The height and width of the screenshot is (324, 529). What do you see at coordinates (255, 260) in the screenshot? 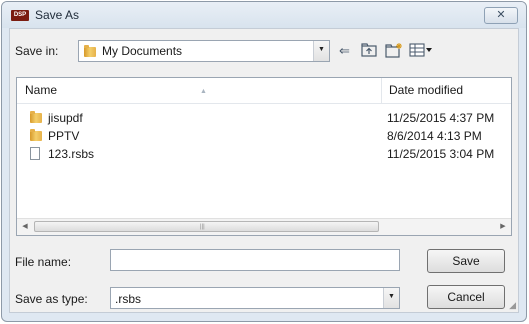
I see `file-name-input` at bounding box center [255, 260].